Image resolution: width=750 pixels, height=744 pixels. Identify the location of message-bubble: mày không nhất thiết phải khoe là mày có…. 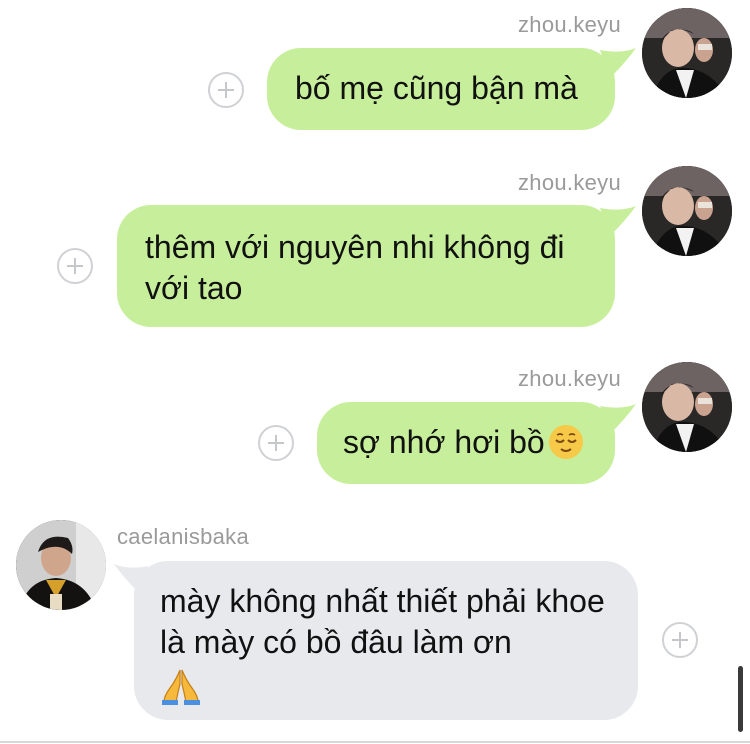
(386, 640).